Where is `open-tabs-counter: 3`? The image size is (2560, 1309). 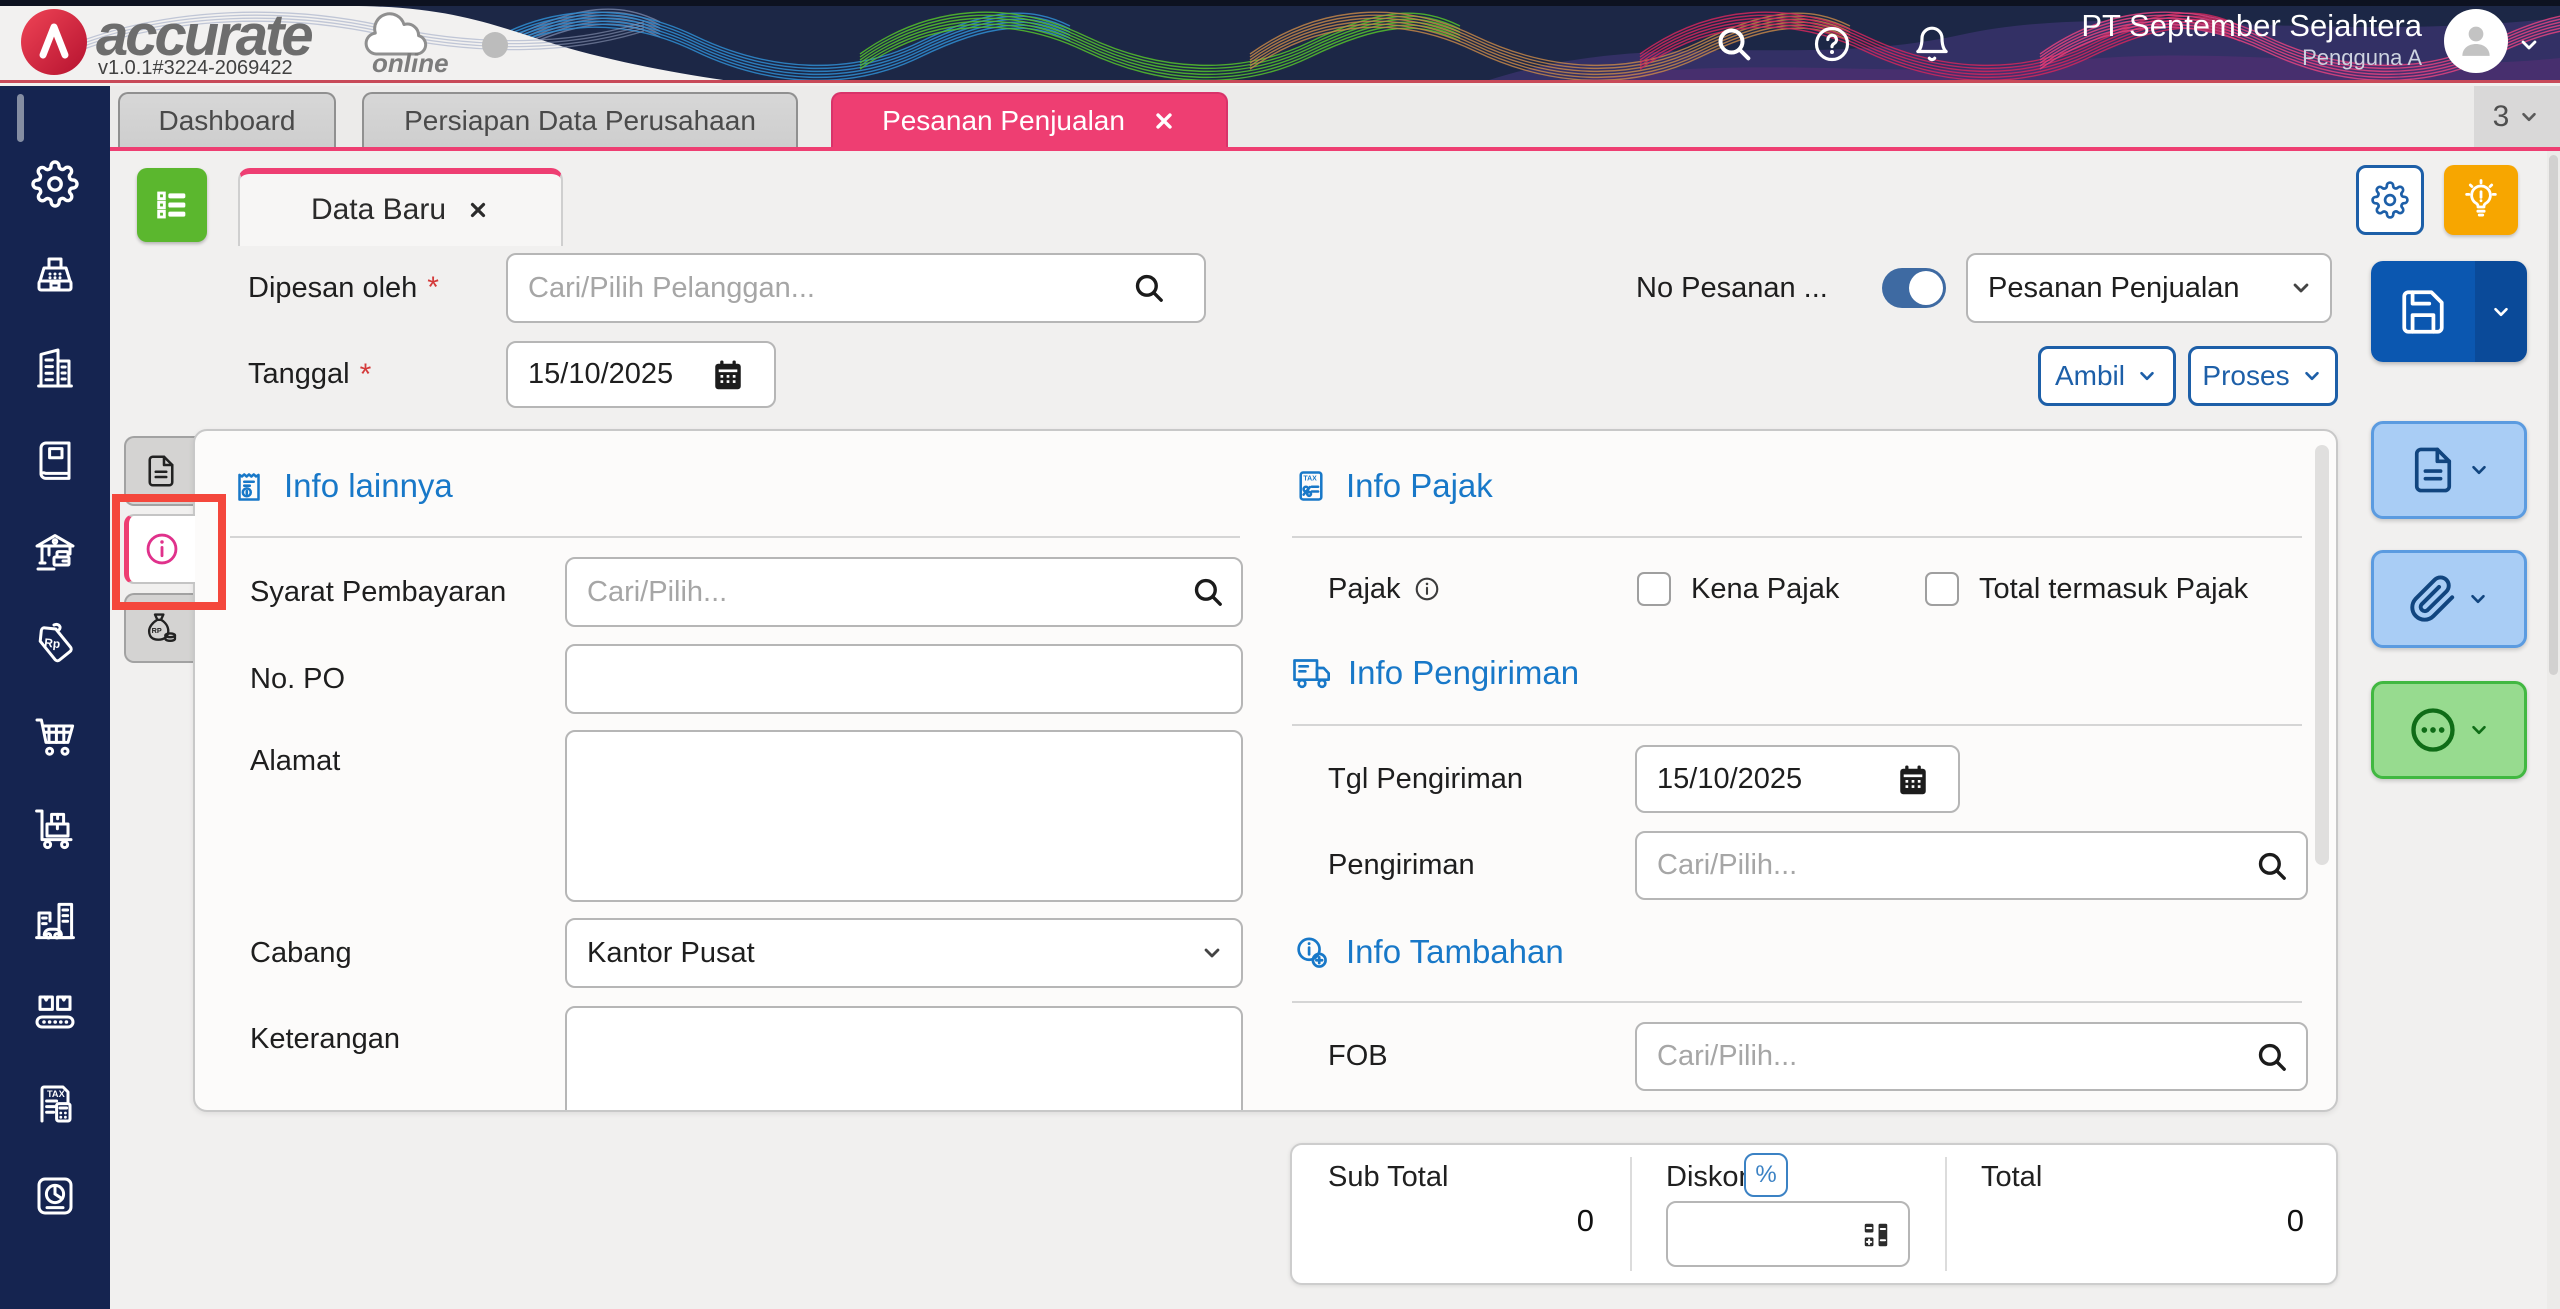
open-tabs-counter: 3 is located at coordinates (2517, 116).